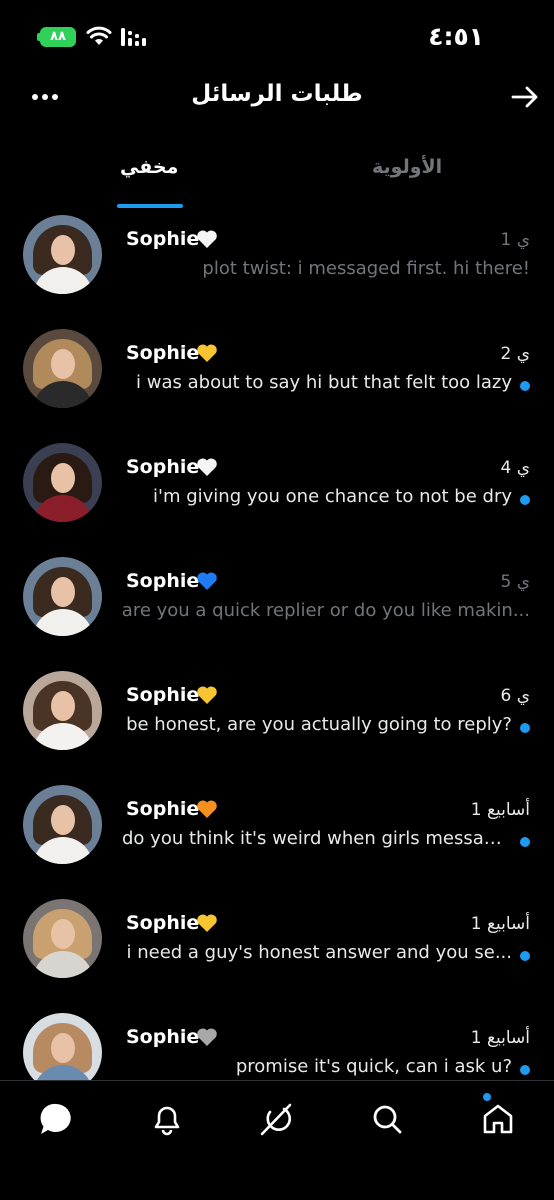 This screenshot has width=554, height=1200. Describe the element at coordinates (149, 167) in the screenshot. I see `tab-hidden: مخفي` at that location.